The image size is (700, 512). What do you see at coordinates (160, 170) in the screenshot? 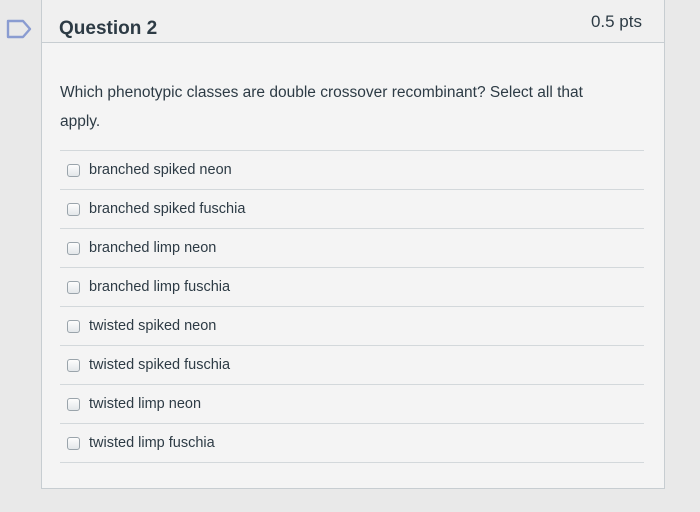
I see `answer-label: branched spiked neon` at bounding box center [160, 170].